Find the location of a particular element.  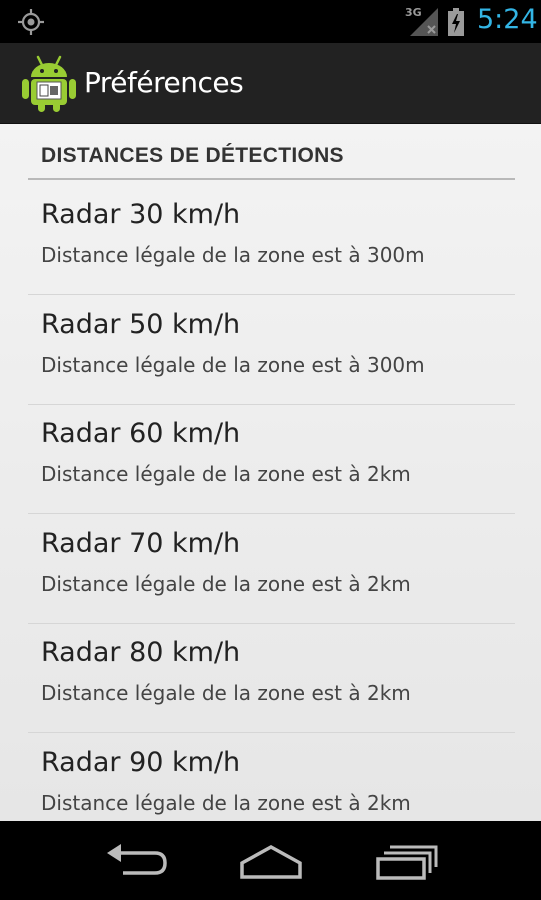

preference-title: Radar 90 km/h is located at coordinates (141, 762).